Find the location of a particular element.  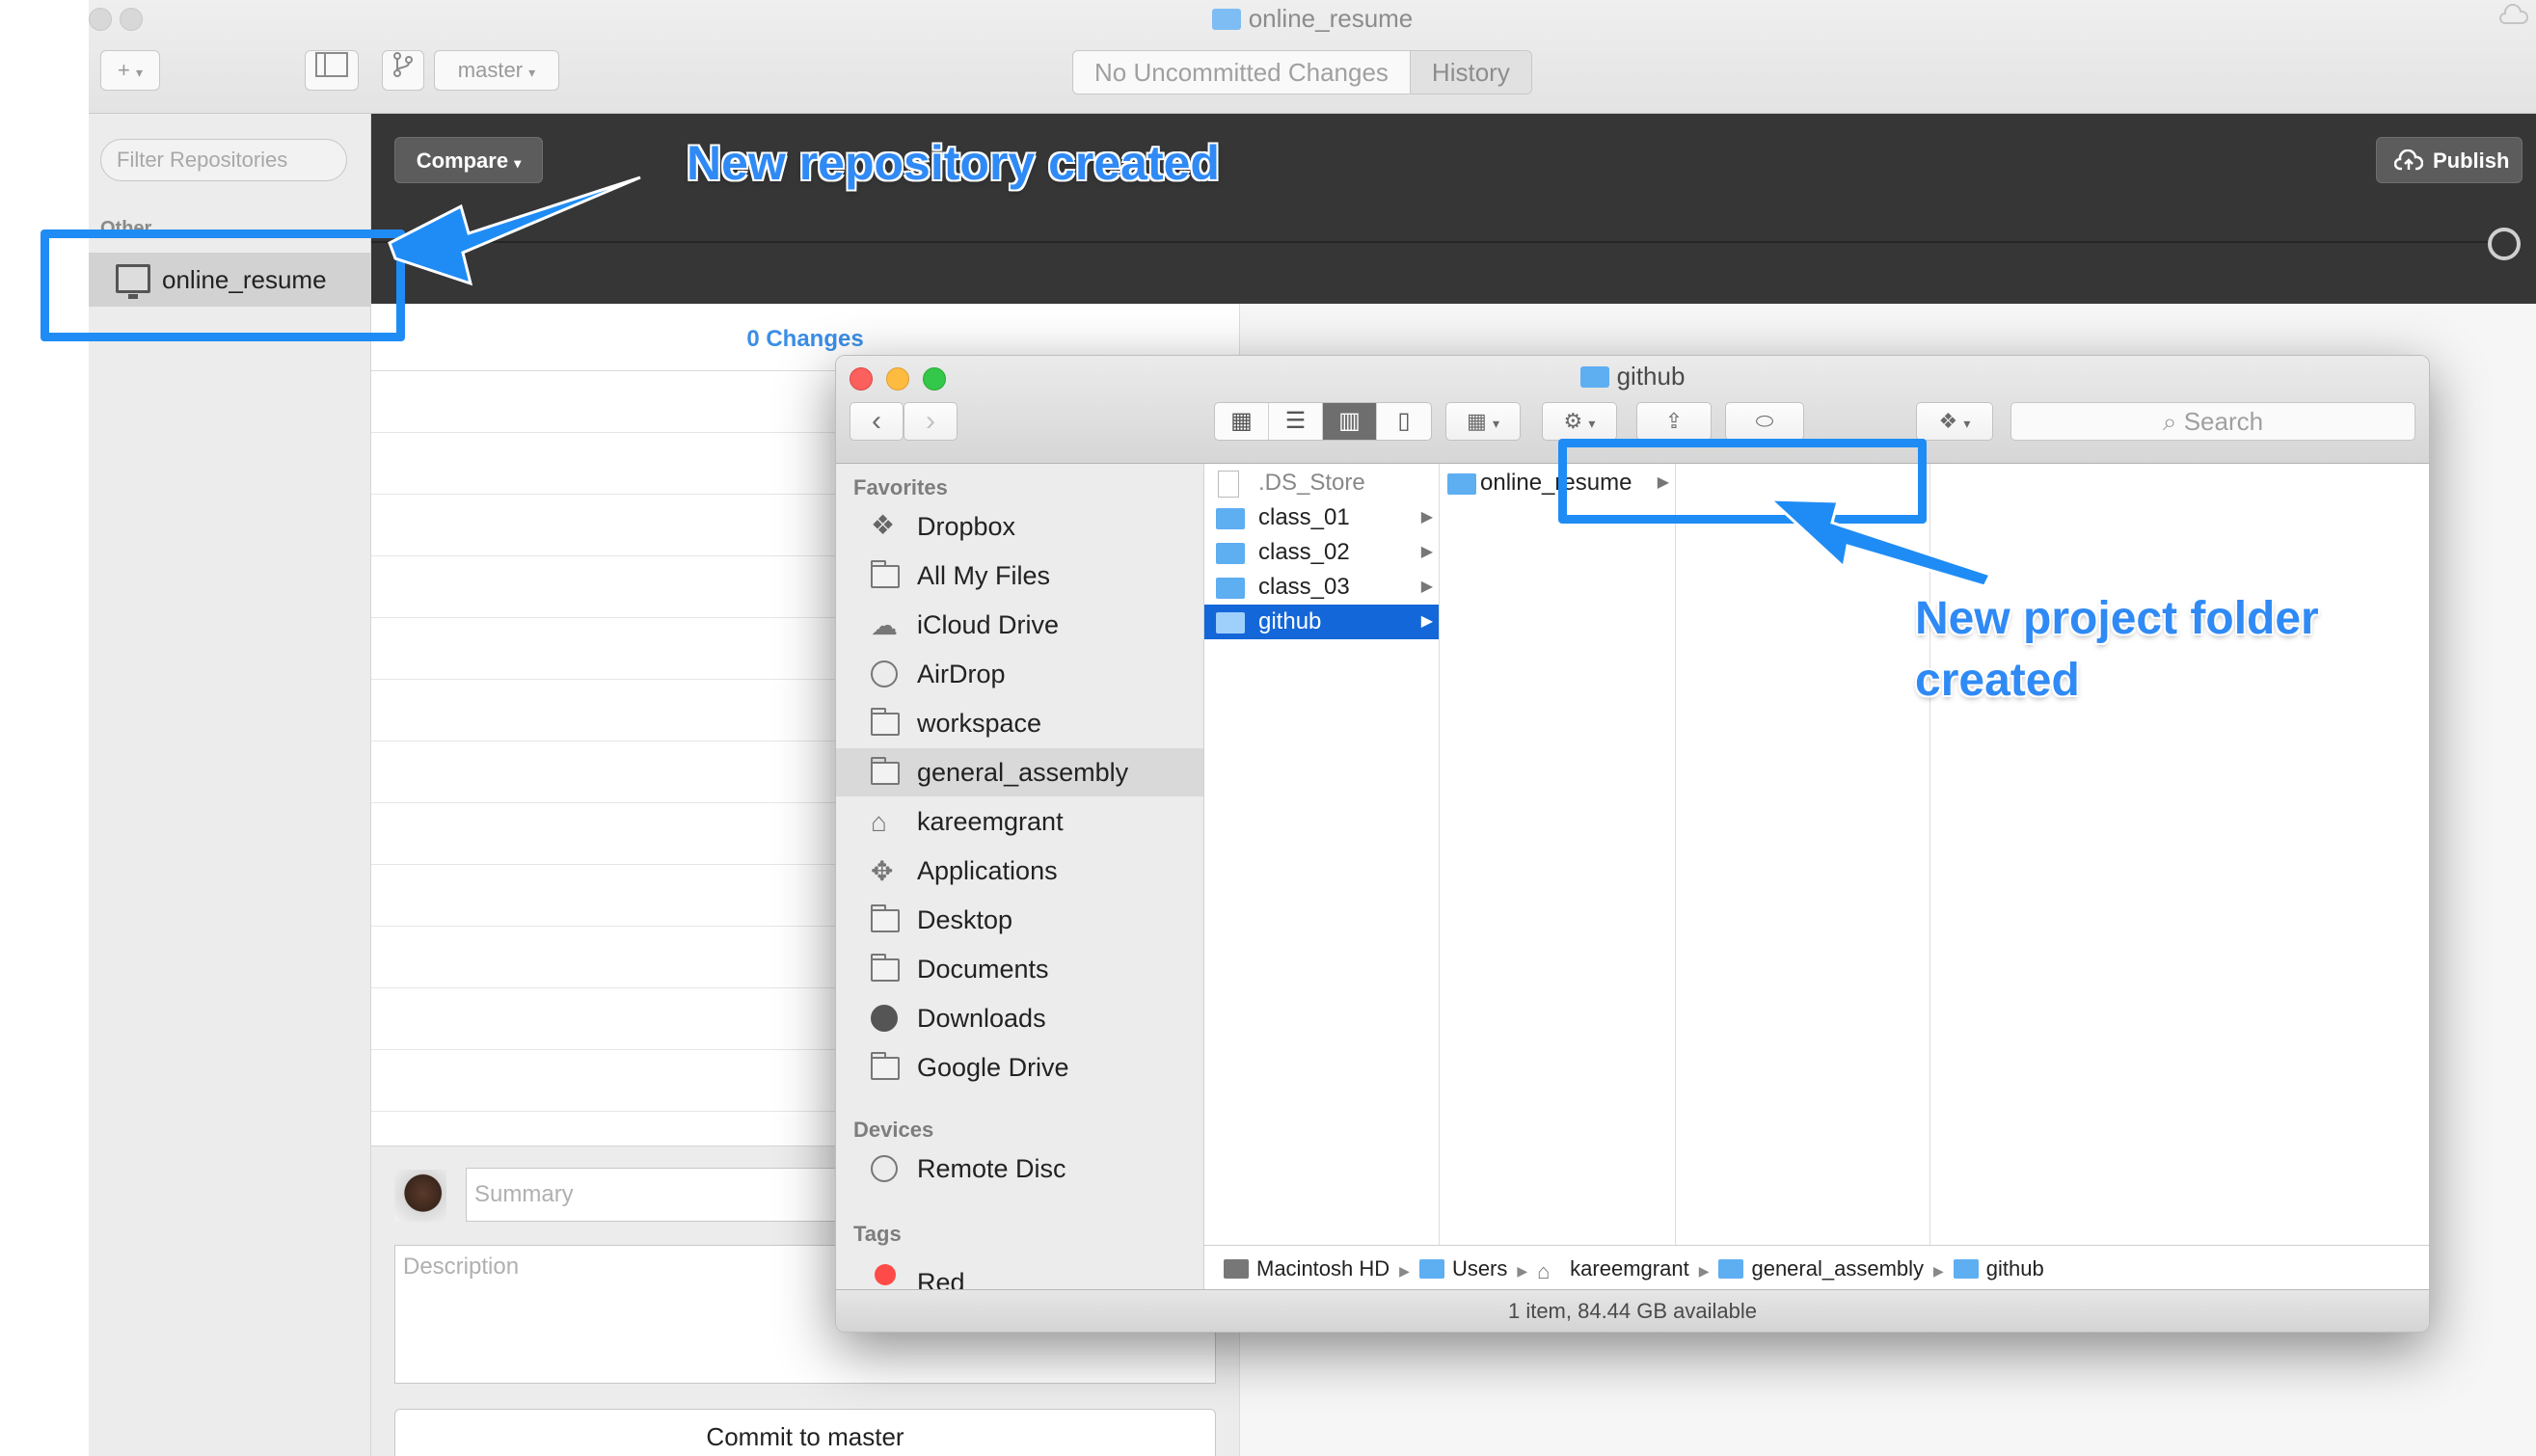

arrow-to-folder is located at coordinates (1880, 543).